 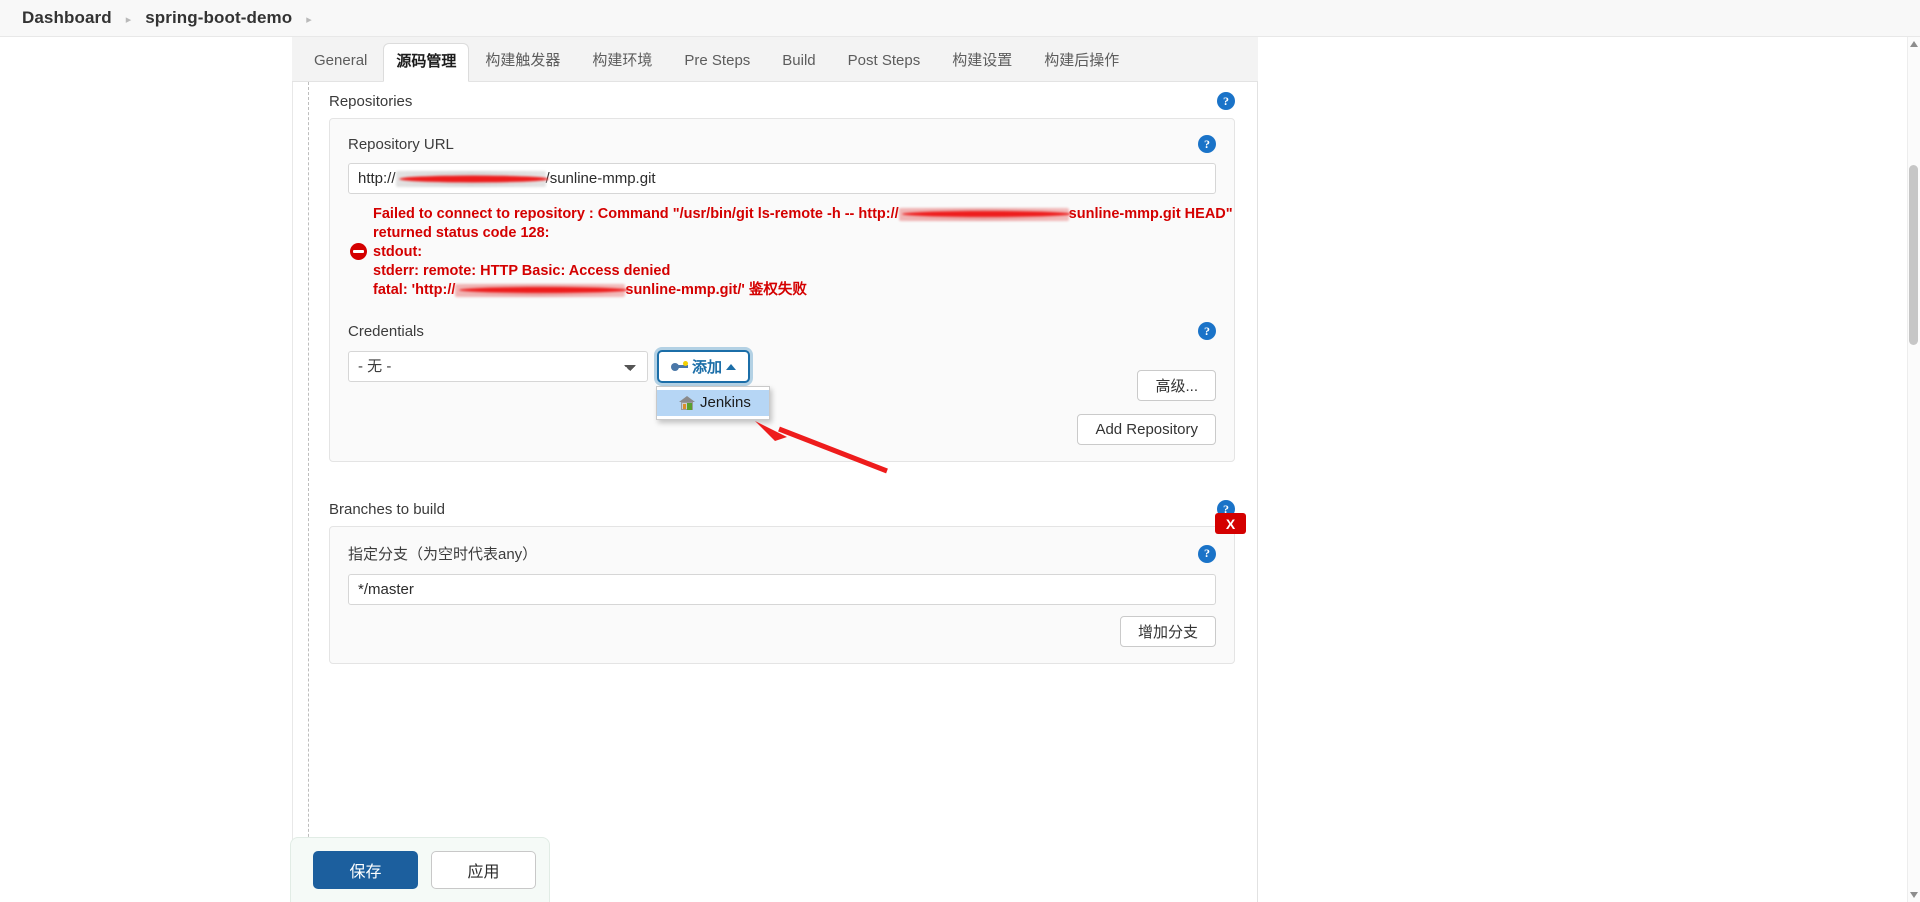 I want to click on error-line-5: fatal: 'http://sunline-mmp.git/' 鉴权失败, so click(x=590, y=290).